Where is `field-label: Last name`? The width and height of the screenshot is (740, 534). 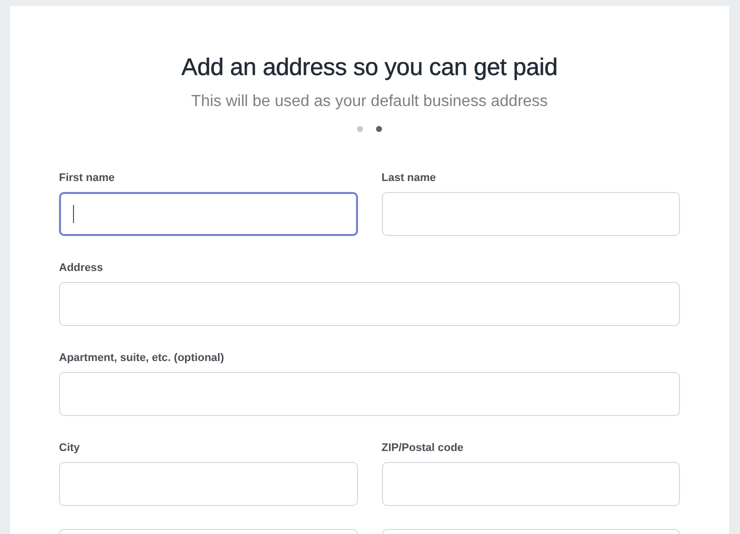
field-label: Last name is located at coordinates (409, 179).